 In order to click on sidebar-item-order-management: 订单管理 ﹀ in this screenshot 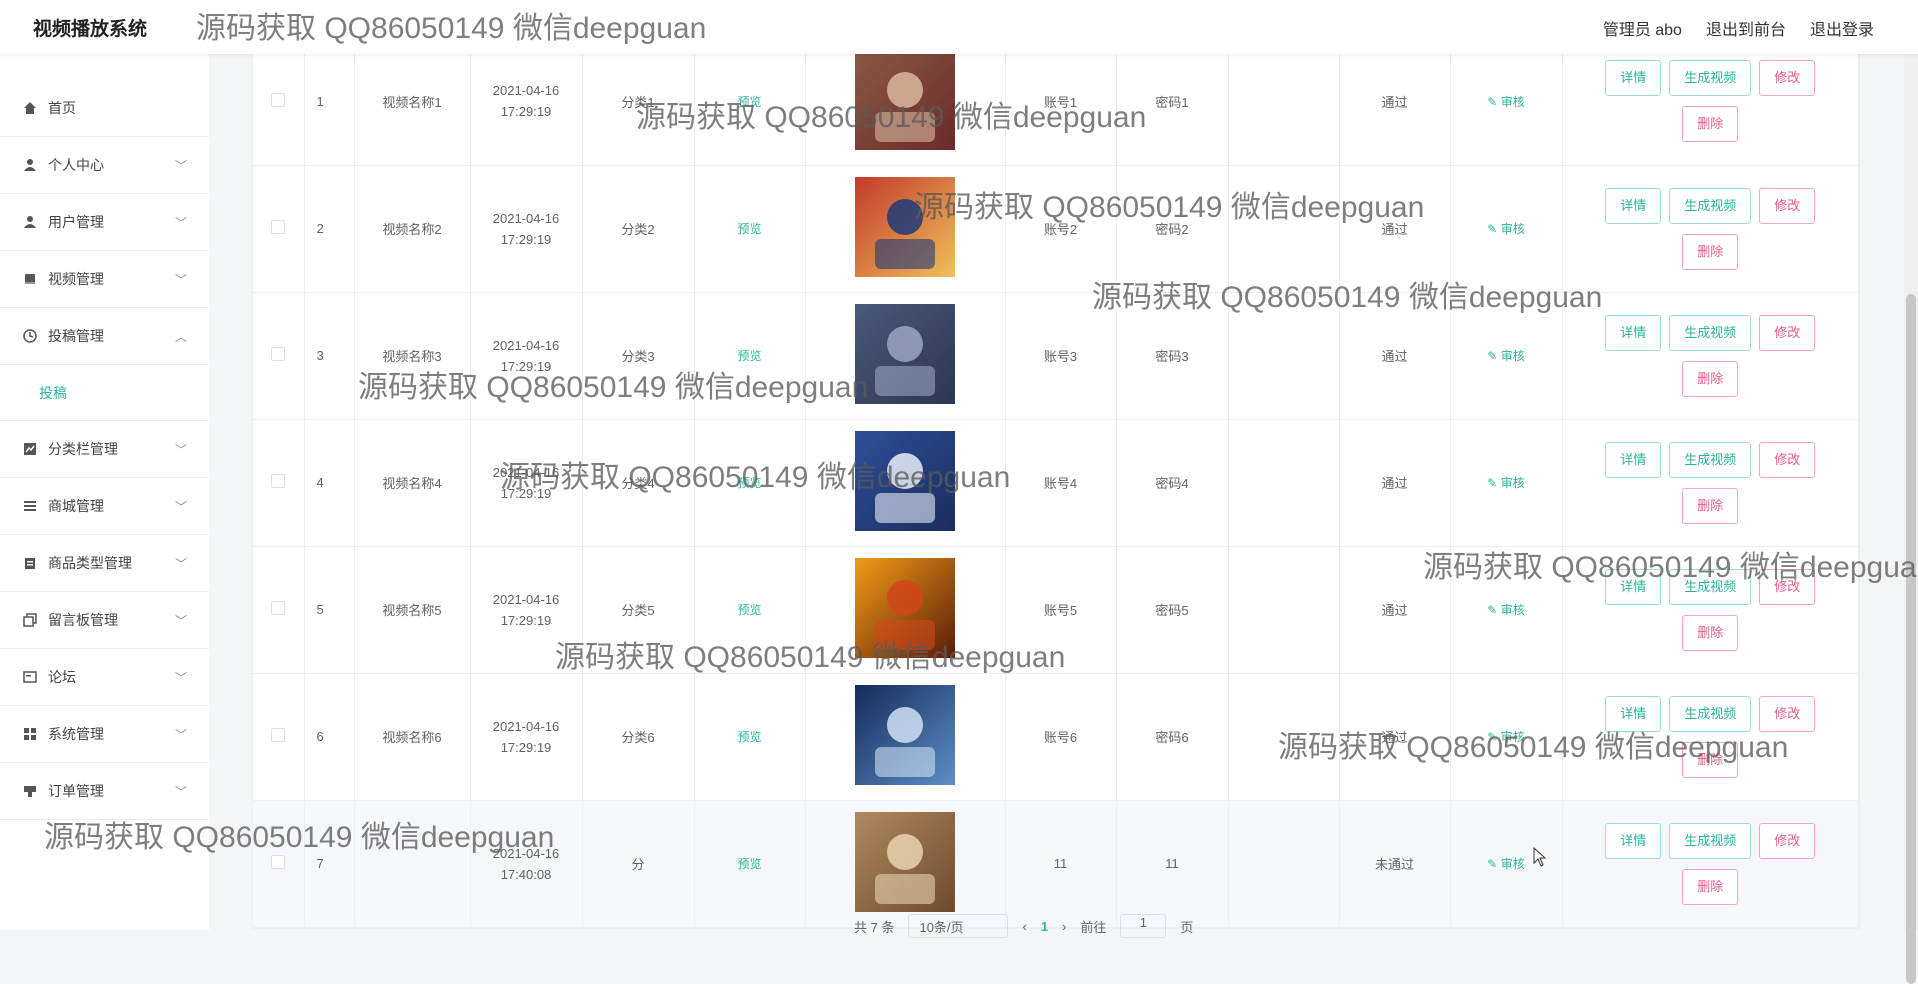, I will do `click(104, 791)`.